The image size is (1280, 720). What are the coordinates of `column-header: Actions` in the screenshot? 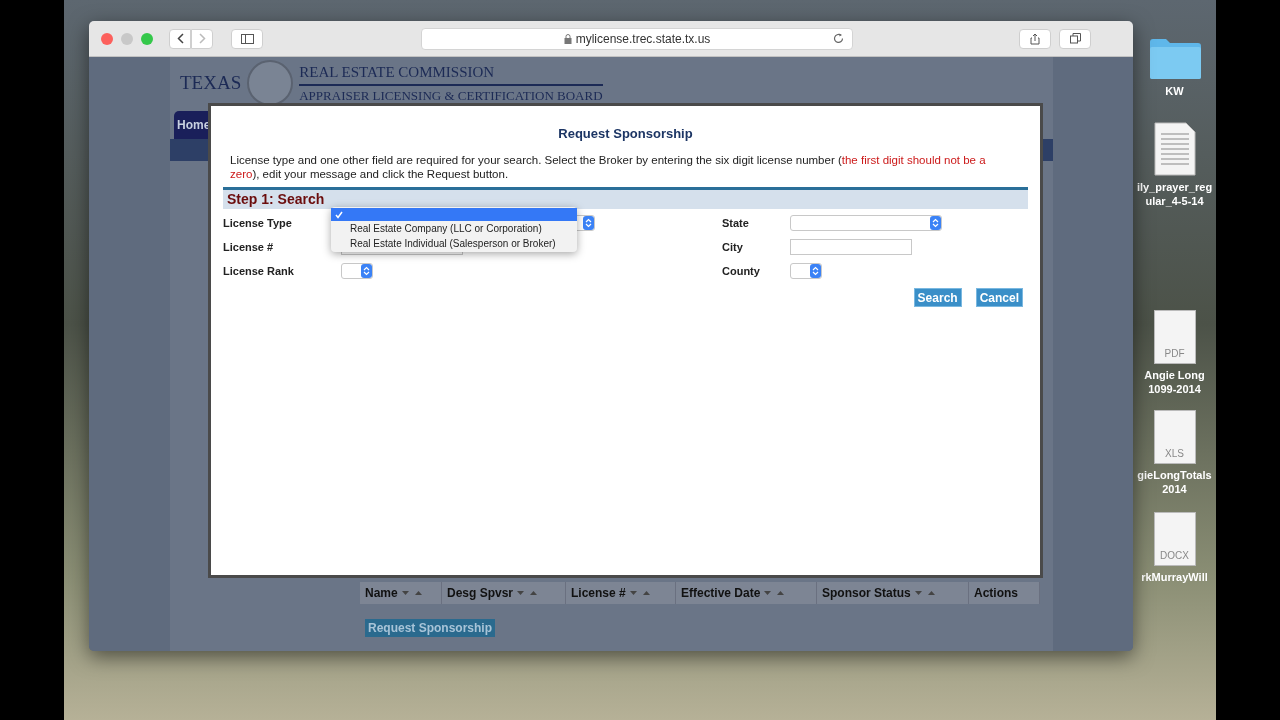 It's located at (1004, 593).